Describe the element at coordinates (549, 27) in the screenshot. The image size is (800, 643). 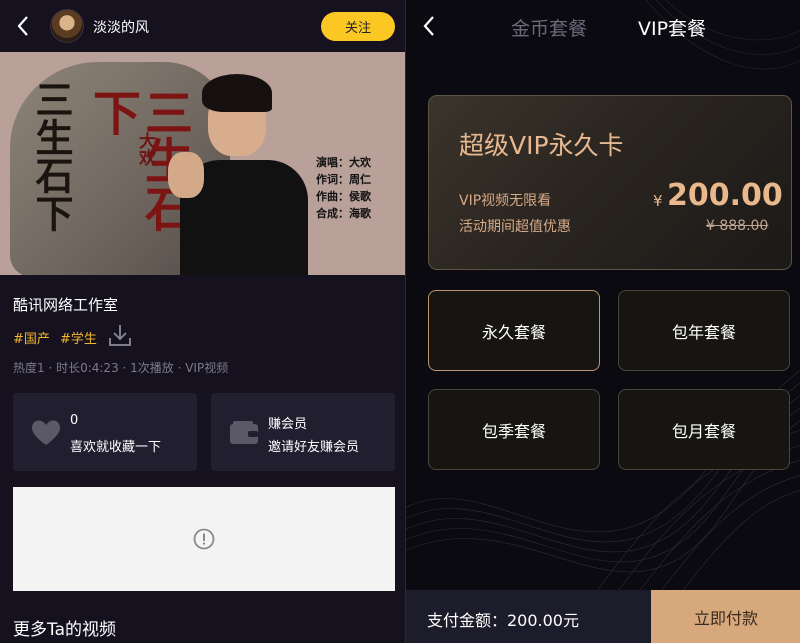
I see `tab-coin-package: 金币套餐` at that location.